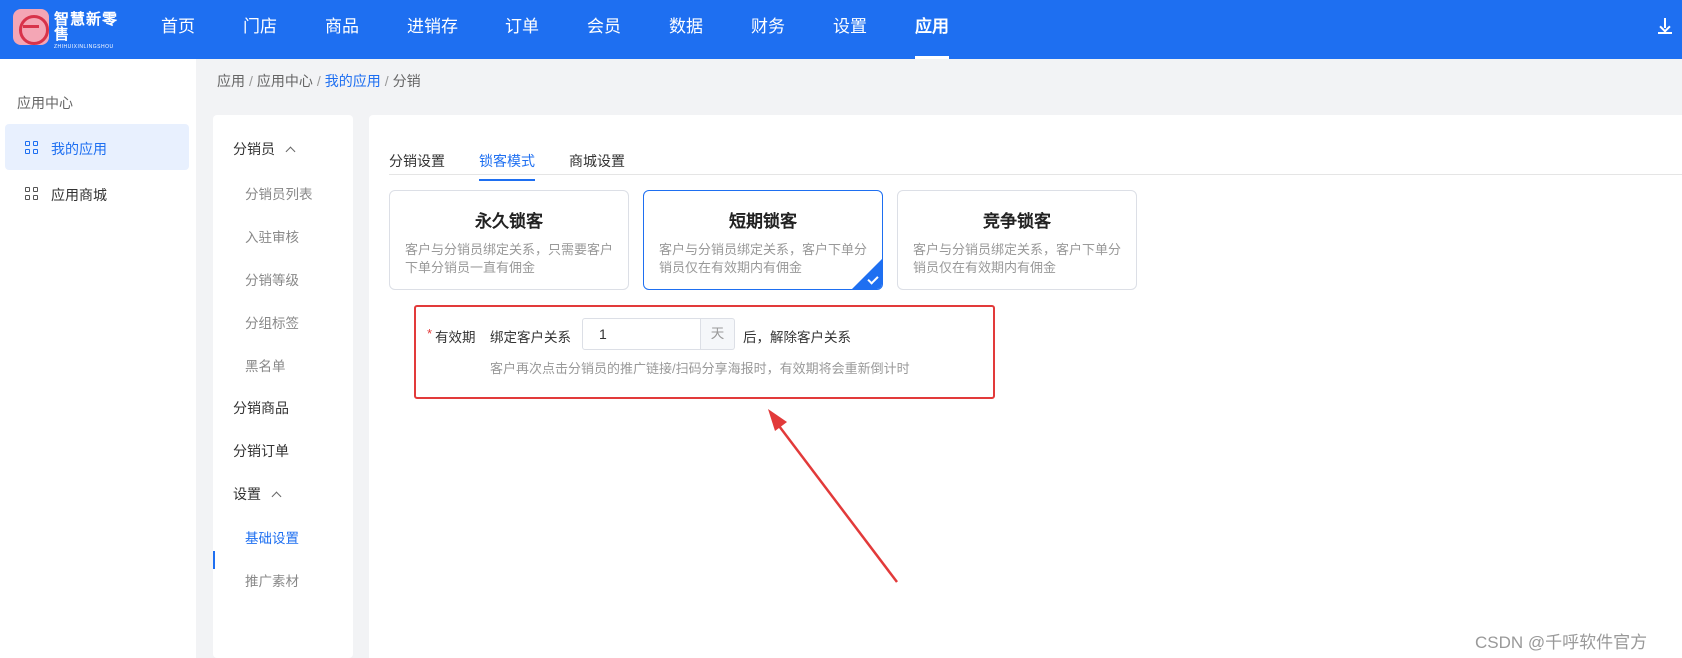 The image size is (1682, 658). What do you see at coordinates (84, 47) in the screenshot?
I see `brand-name-en: ZHIHUIXINLINGSHOU` at bounding box center [84, 47].